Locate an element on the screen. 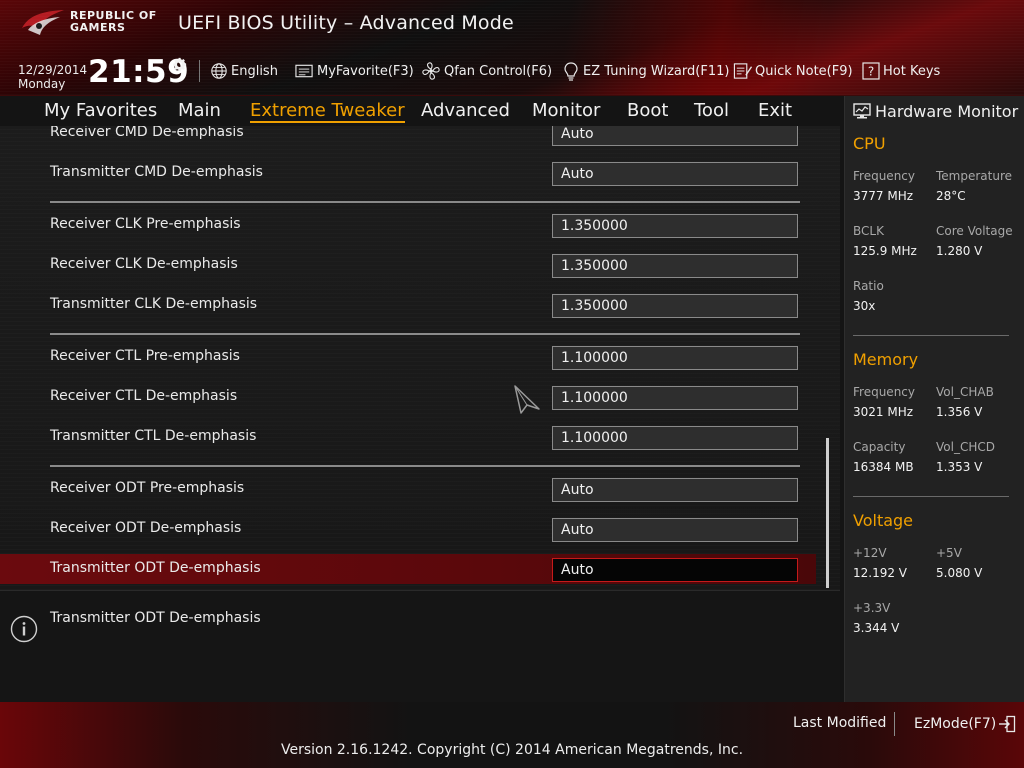  cpu-bclk-label: BCLK is located at coordinates (868, 231).